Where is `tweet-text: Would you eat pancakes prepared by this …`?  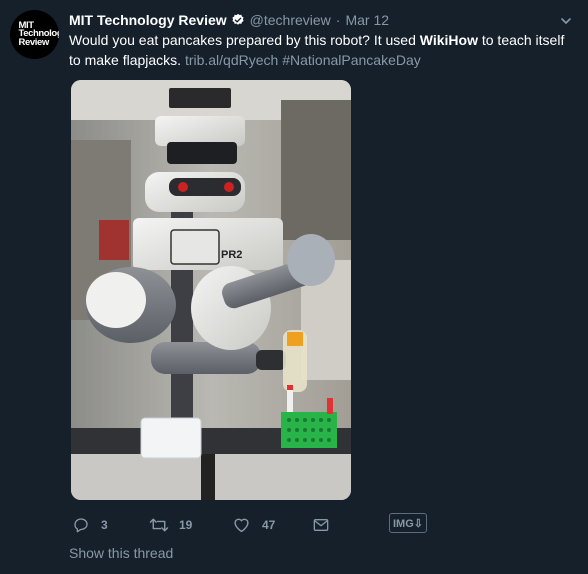 tweet-text: Would you eat pancakes prepared by this … is located at coordinates (321, 50).